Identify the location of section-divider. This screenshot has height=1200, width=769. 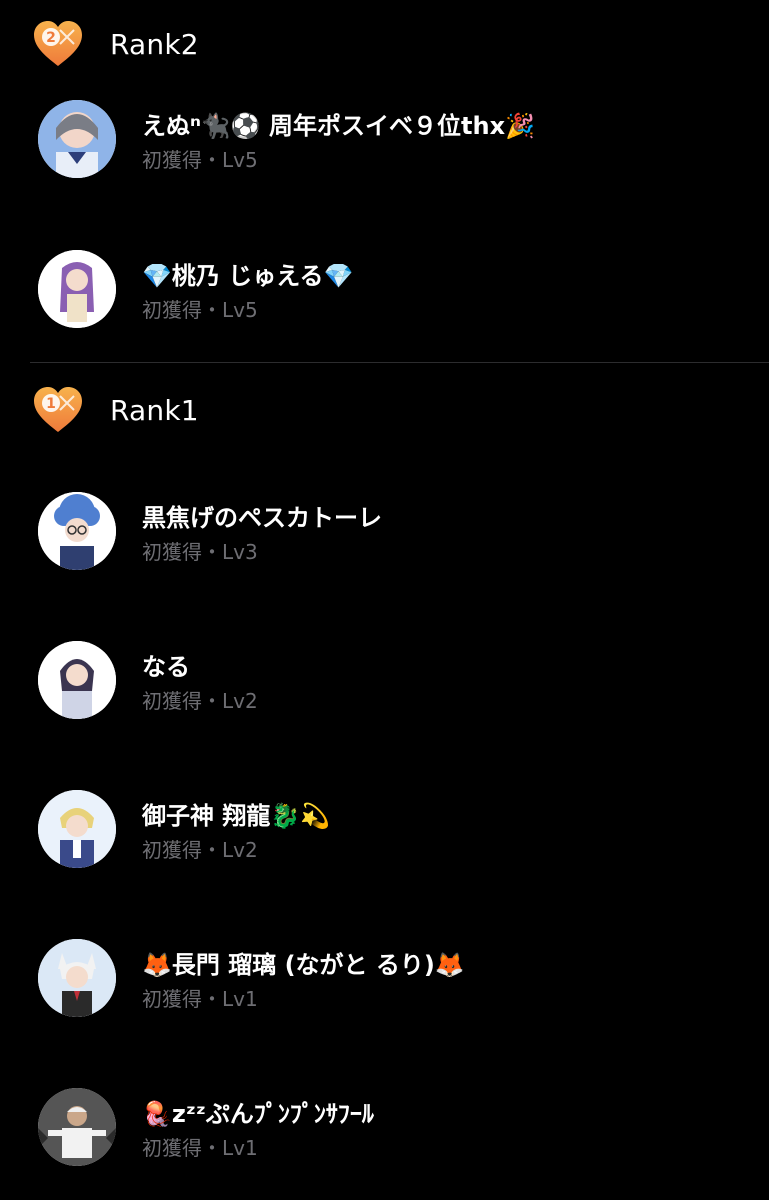
(399, 362).